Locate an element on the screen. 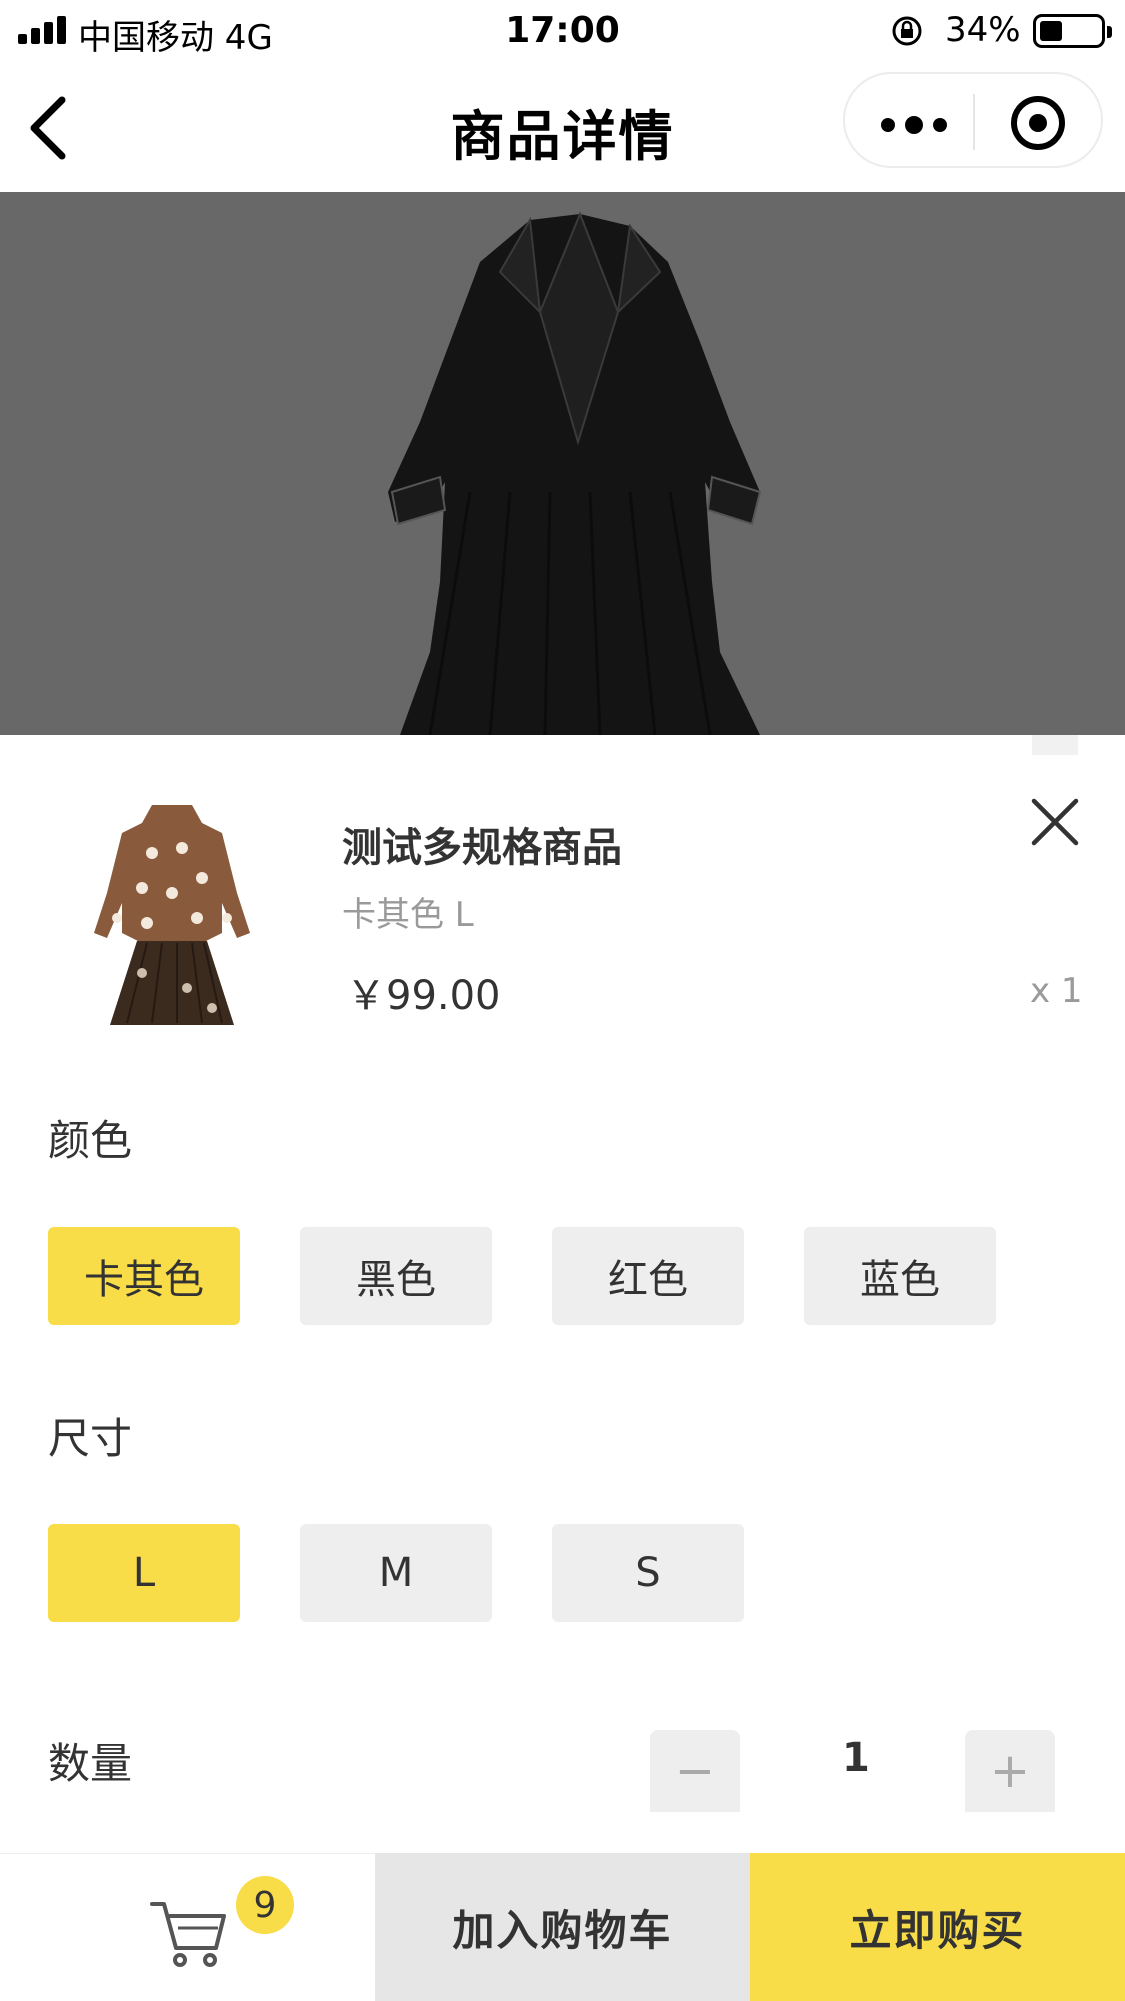  capsule-divider is located at coordinates (974, 122).